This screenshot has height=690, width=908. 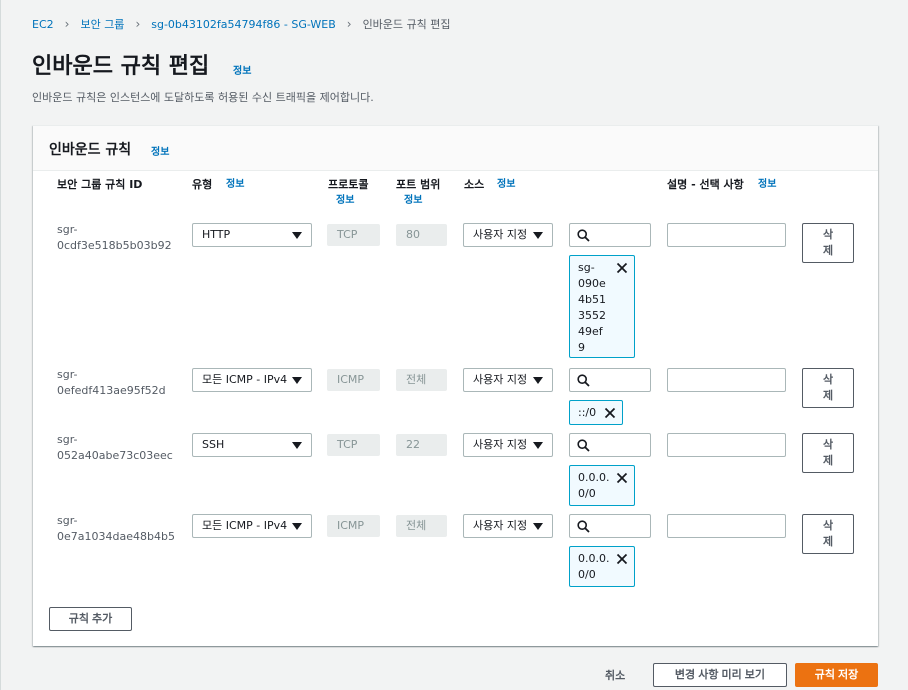 I want to click on add-rule-button: 규칙 추가, so click(x=90, y=619).